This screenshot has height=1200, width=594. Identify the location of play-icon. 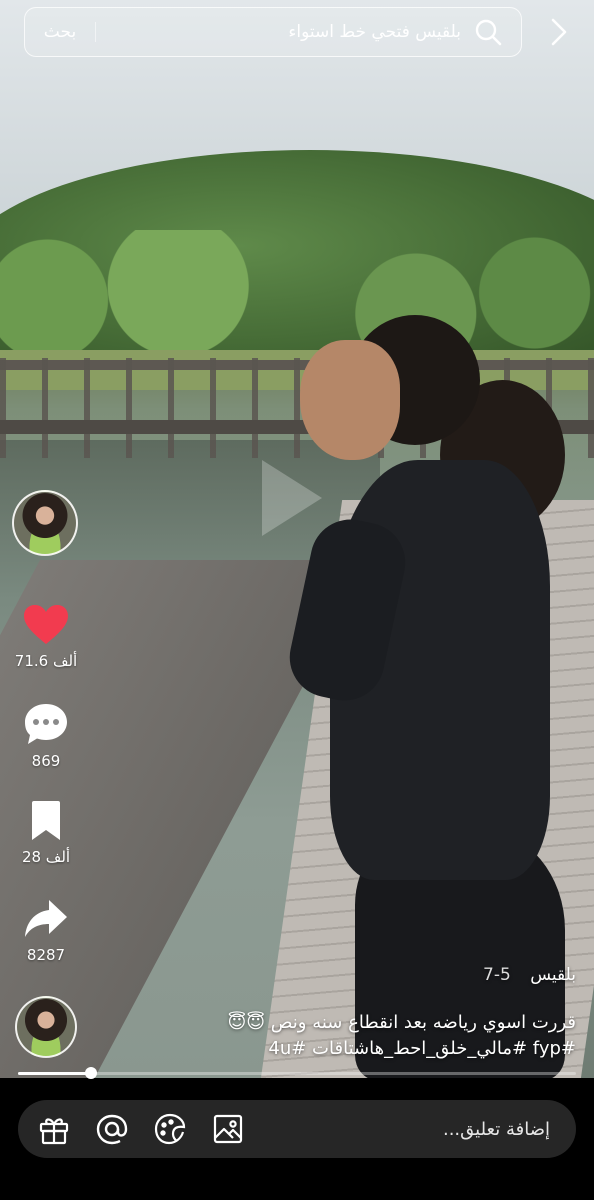
(292, 498).